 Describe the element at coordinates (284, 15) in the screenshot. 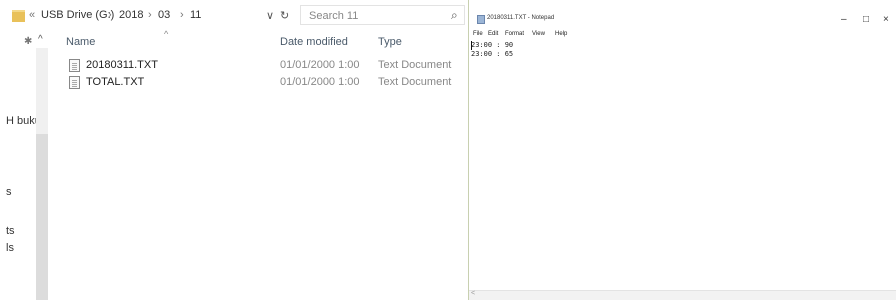

I see `refresh-icon: ↻` at that location.